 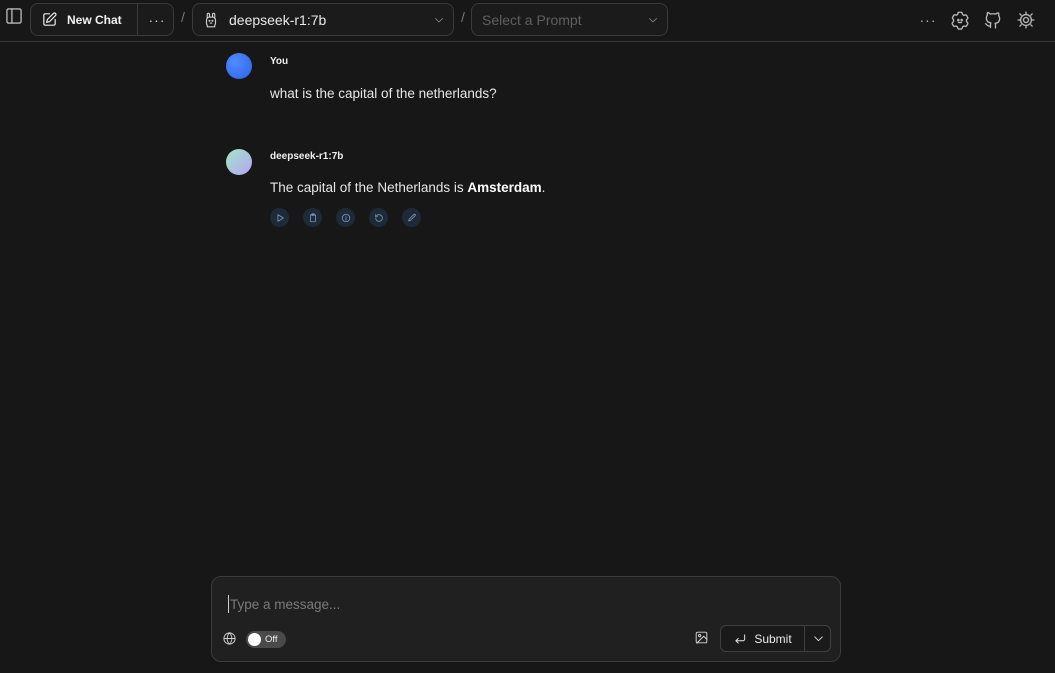 I want to click on toggle-state-label: Off, so click(x=271, y=639).